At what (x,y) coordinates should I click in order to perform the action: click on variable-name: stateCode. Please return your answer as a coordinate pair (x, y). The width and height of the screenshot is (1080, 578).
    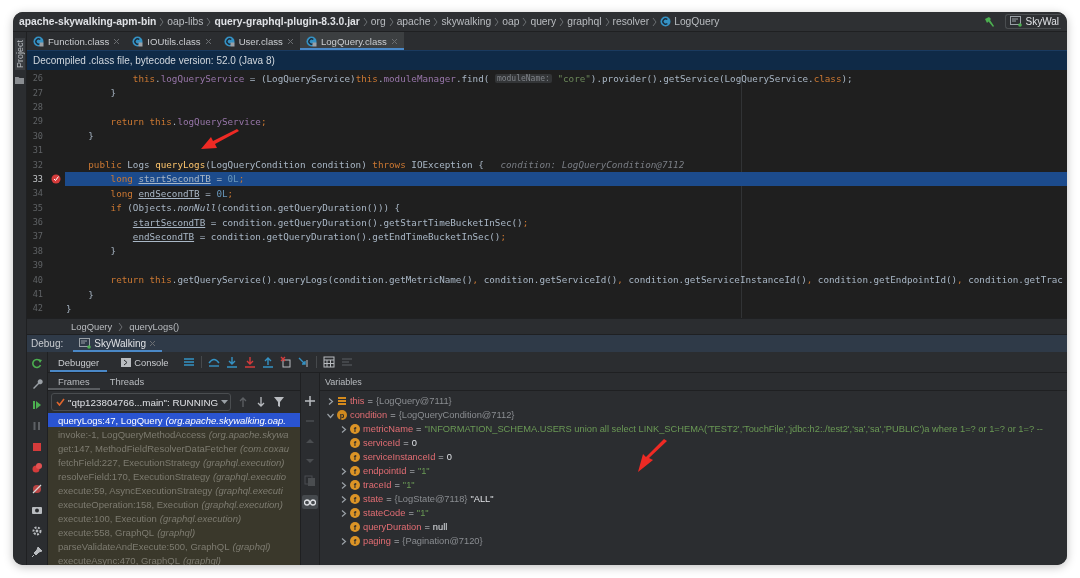
    Looking at the image, I should click on (384, 513).